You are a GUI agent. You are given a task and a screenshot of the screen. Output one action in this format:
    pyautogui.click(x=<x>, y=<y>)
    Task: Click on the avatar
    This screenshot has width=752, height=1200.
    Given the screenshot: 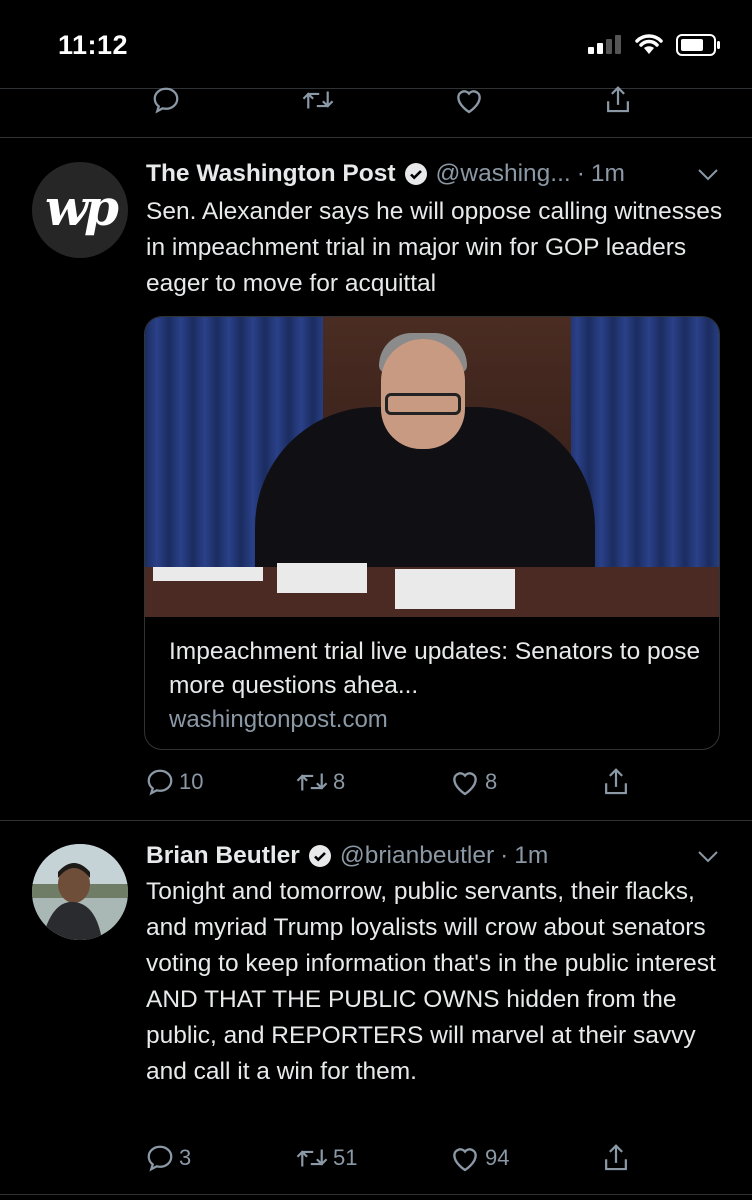 What is the action you would take?
    pyautogui.click(x=80, y=892)
    